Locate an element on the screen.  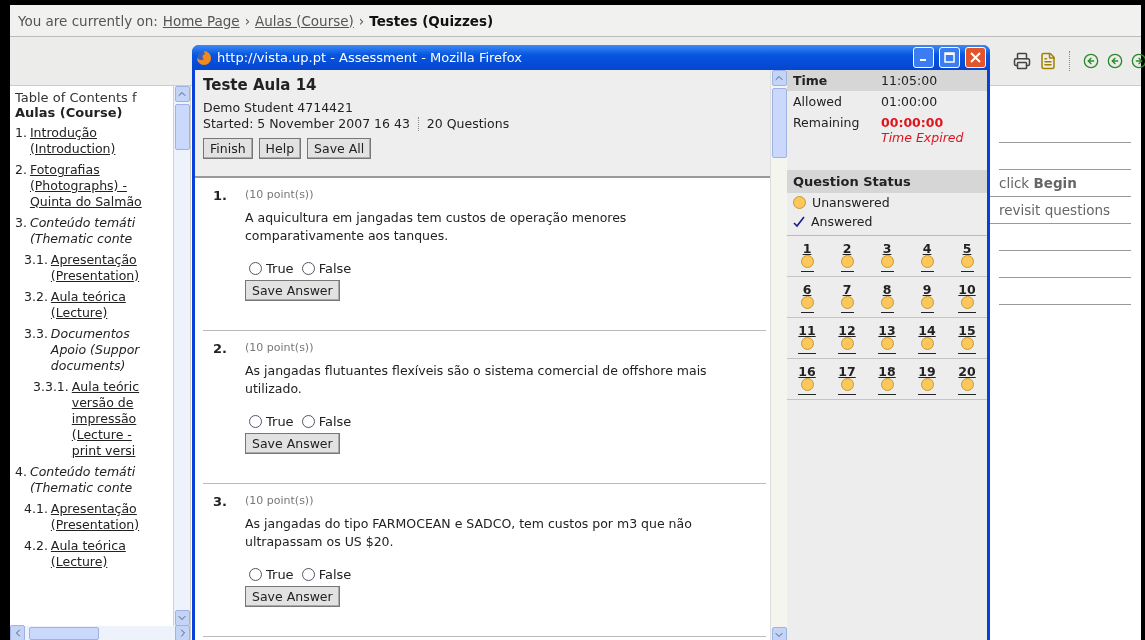
toc-link: Aula teóric versão de impressão (Lecture - print versi is located at coordinates (105, 419).